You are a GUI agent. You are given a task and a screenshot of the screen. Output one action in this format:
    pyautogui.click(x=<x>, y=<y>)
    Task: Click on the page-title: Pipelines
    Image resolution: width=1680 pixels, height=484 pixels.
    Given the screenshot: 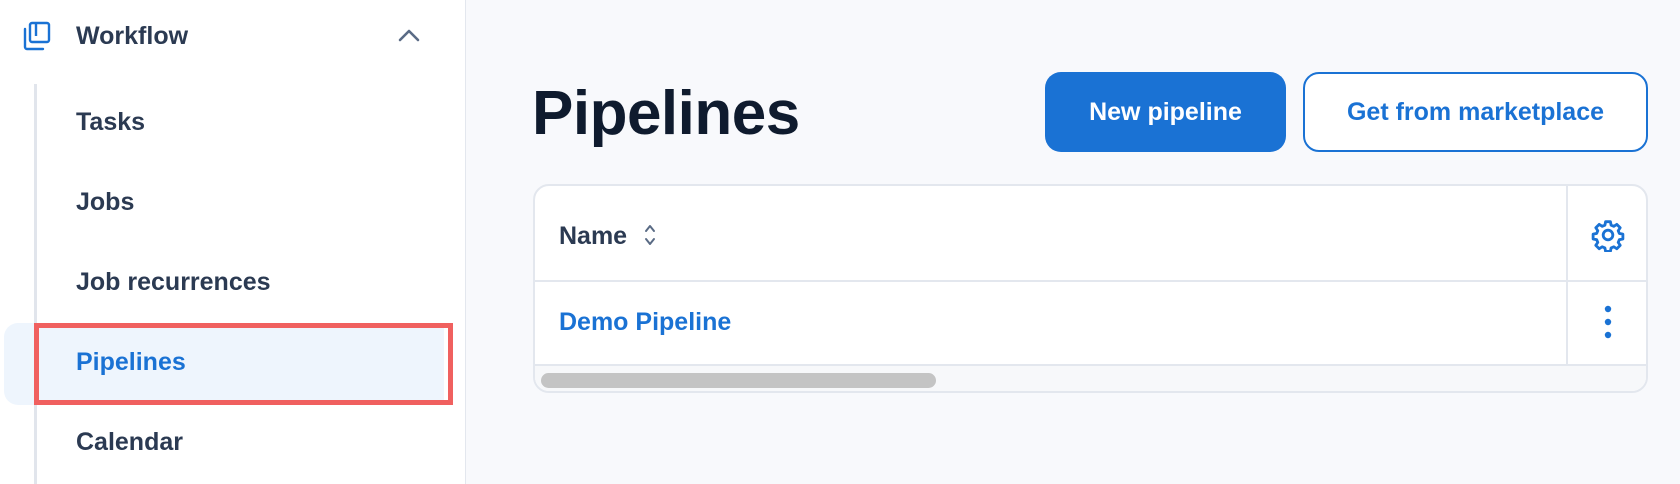 What is the action you would take?
    pyautogui.click(x=666, y=113)
    